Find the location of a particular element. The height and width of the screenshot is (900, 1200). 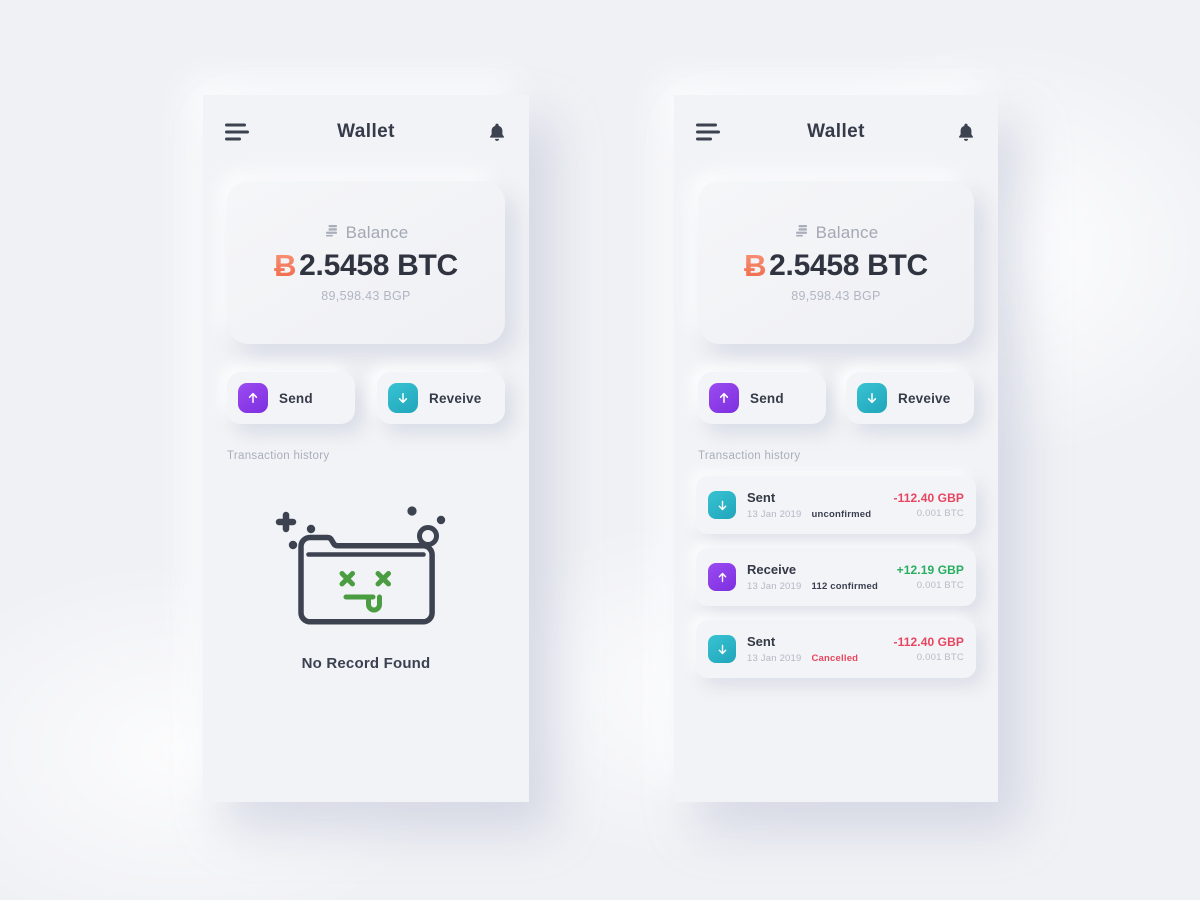

status-badge: 112 confirmed is located at coordinates (844, 586).